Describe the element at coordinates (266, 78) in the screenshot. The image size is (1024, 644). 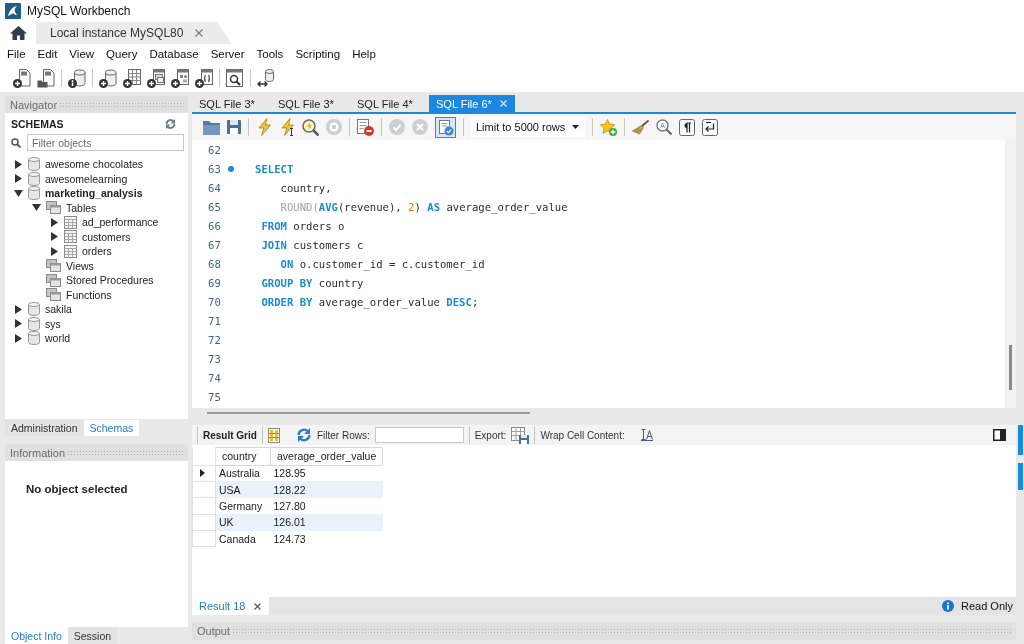
I see `database-arrows-icon` at that location.